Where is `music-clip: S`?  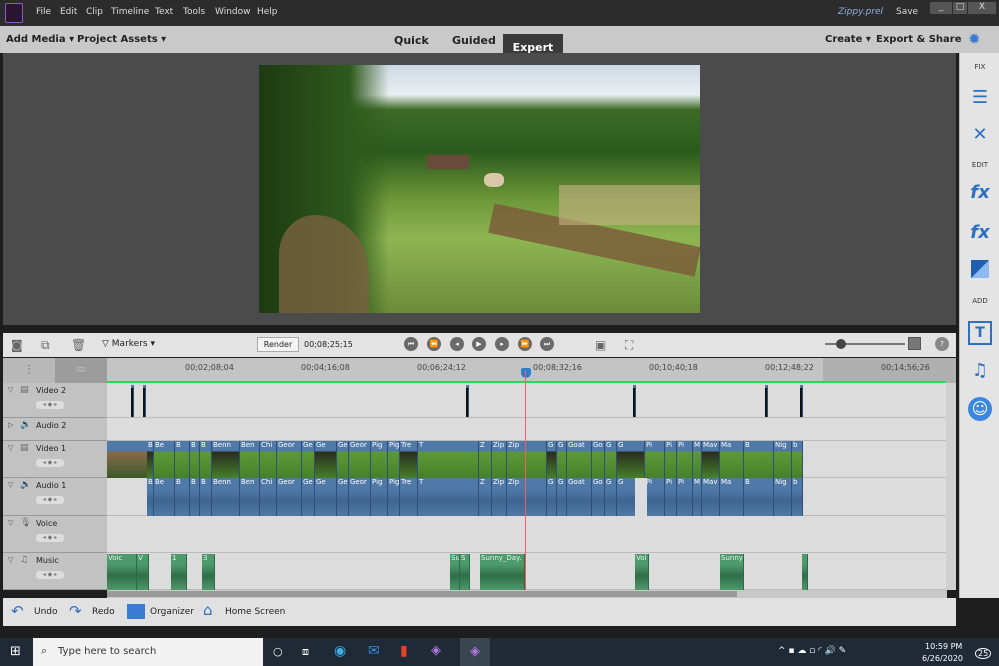 music-clip: S is located at coordinates (465, 572).